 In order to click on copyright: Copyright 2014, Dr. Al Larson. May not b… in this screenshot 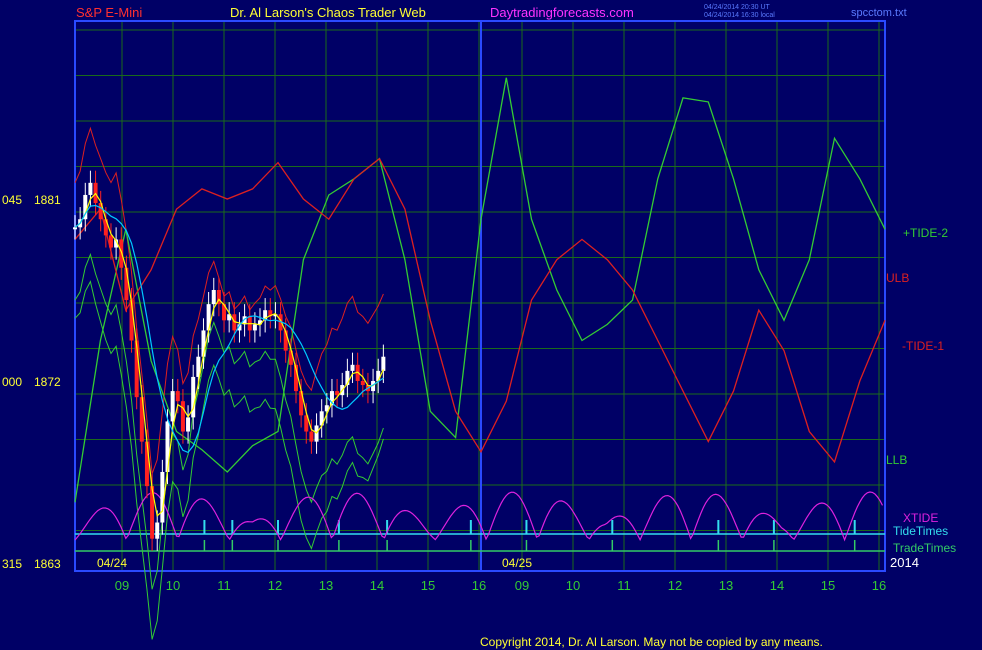, I will do `click(651, 642)`.